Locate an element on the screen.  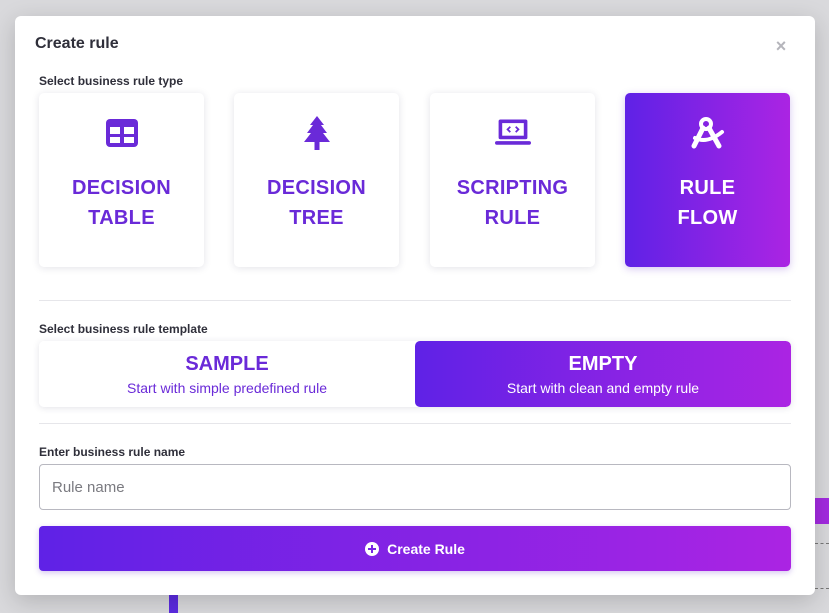
tree-icon is located at coordinates (317, 133).